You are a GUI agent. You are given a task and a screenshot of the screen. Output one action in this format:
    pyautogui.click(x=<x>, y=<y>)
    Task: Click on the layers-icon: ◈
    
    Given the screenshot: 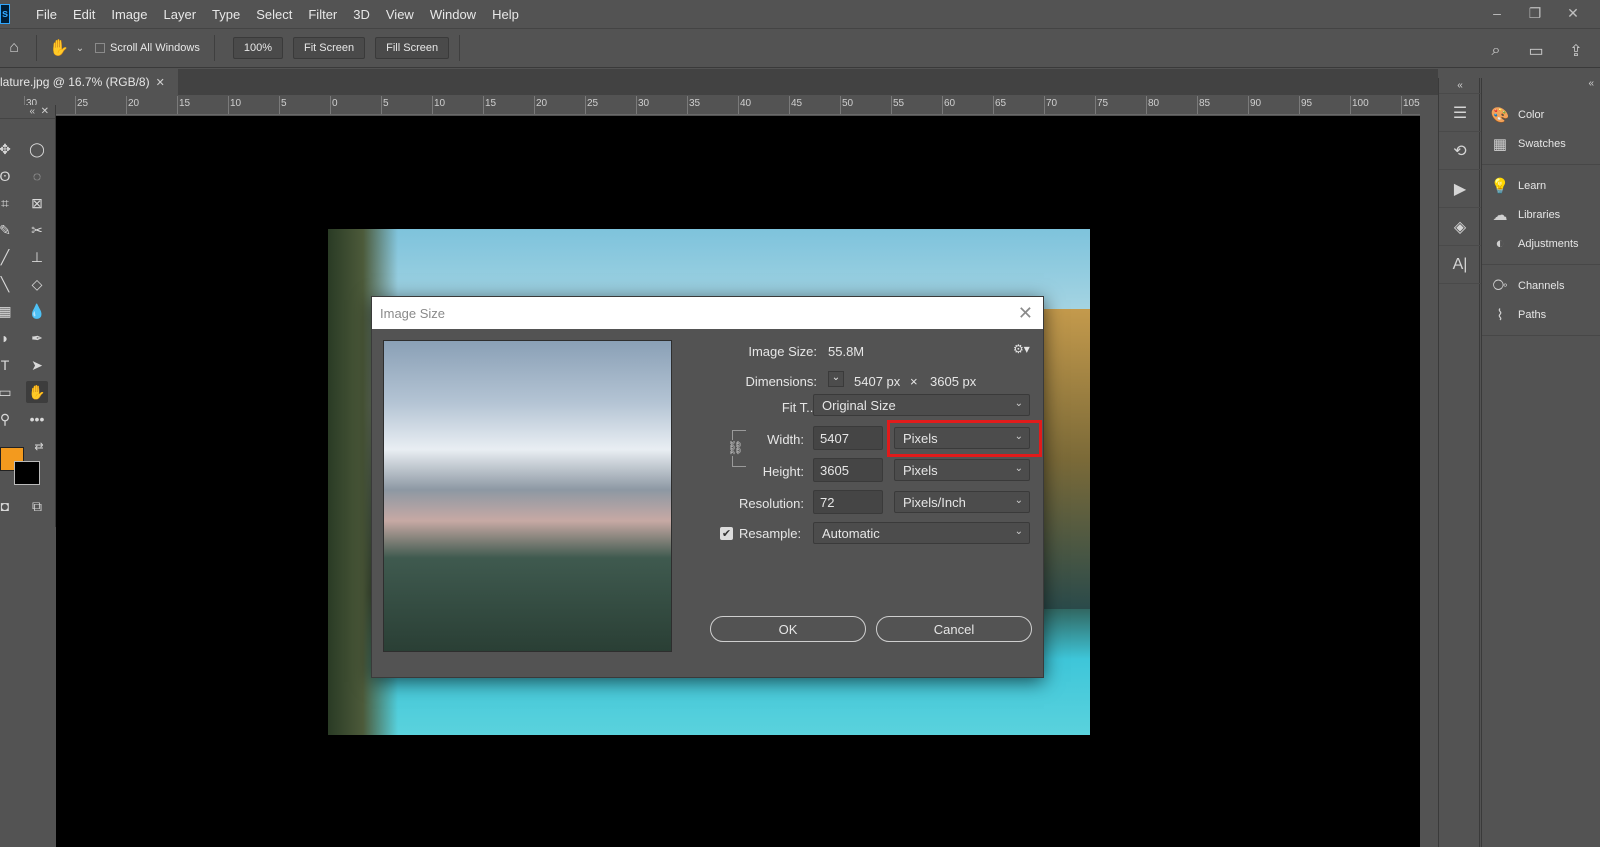 What is the action you would take?
    pyautogui.click(x=1460, y=227)
    